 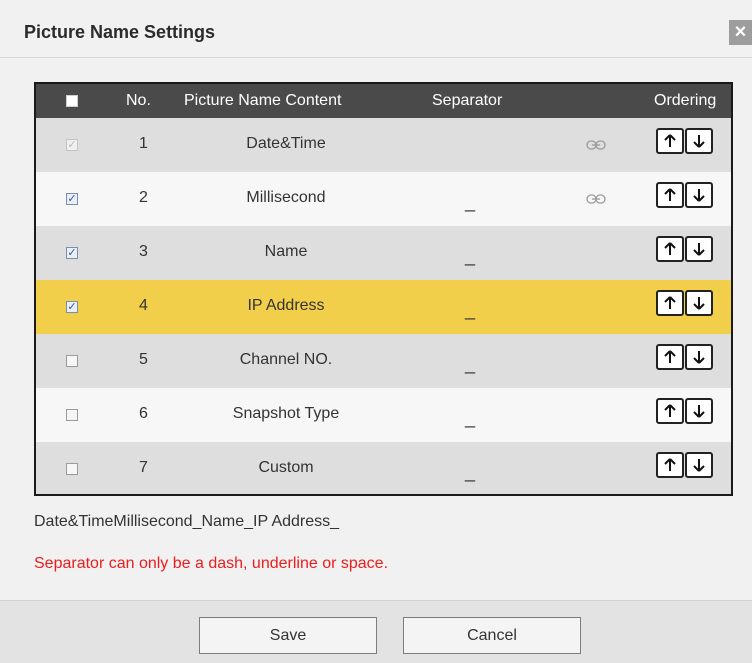 What do you see at coordinates (143, 467) in the screenshot?
I see `row-number: 7` at bounding box center [143, 467].